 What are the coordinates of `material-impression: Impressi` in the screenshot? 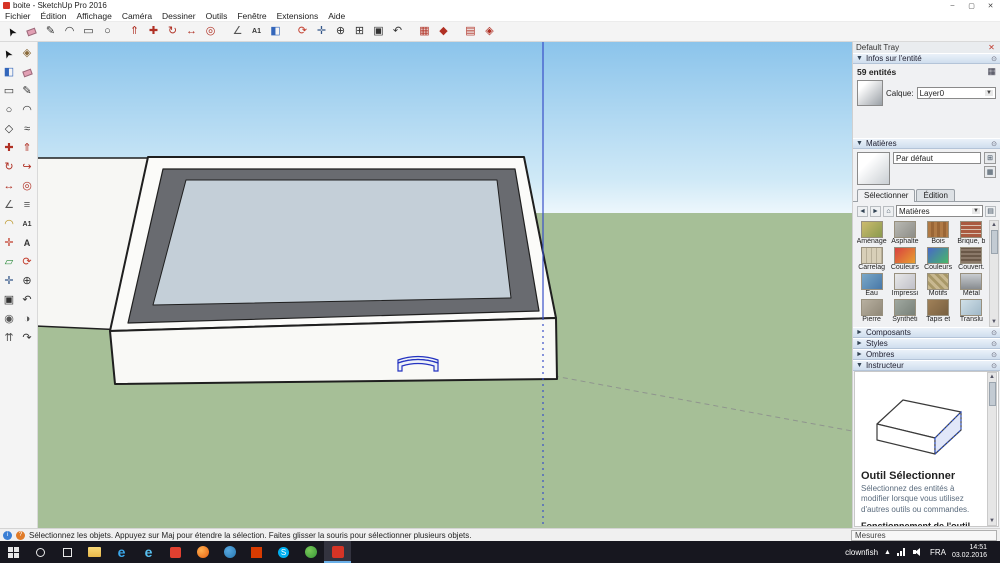 It's located at (904, 285).